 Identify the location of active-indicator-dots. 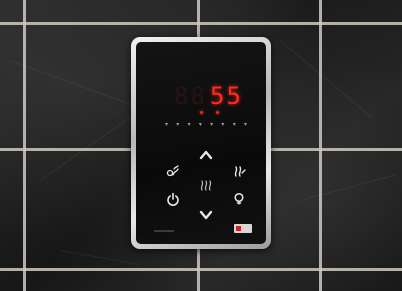
(214, 113).